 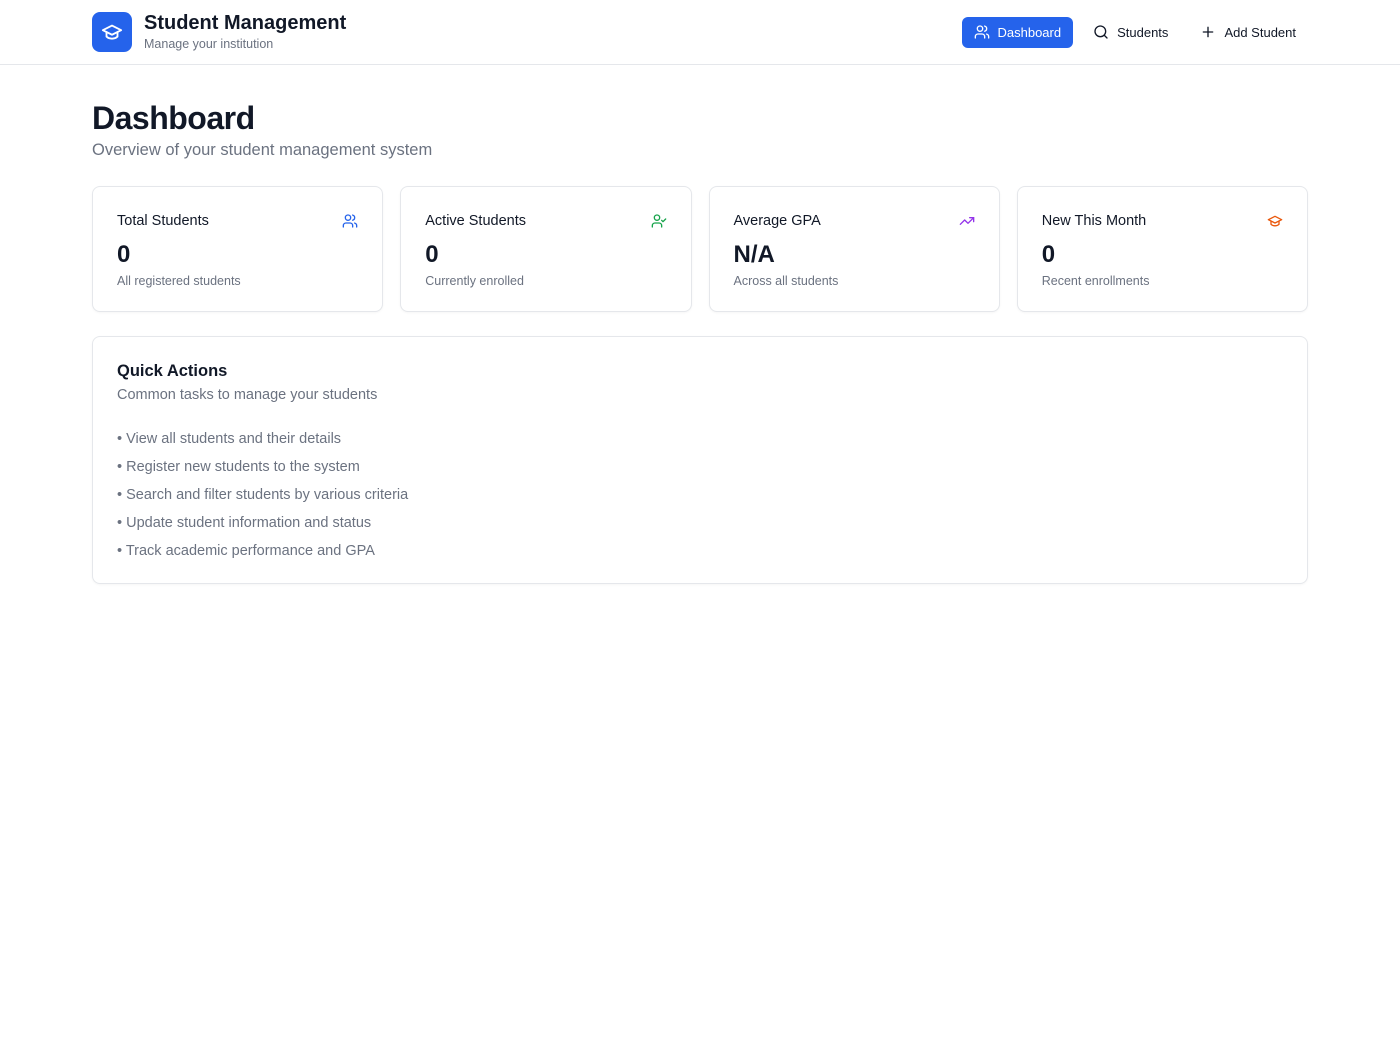 What do you see at coordinates (163, 221) in the screenshot?
I see `stat-label: Total Students` at bounding box center [163, 221].